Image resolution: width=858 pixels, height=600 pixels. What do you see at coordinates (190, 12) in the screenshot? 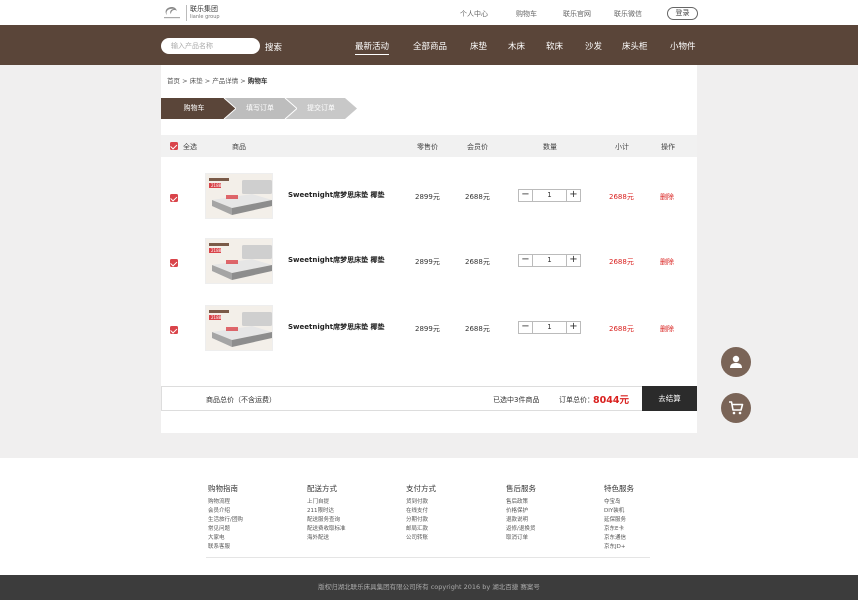
I see `brand-logo: 联乐集团 lianle group` at bounding box center [190, 12].